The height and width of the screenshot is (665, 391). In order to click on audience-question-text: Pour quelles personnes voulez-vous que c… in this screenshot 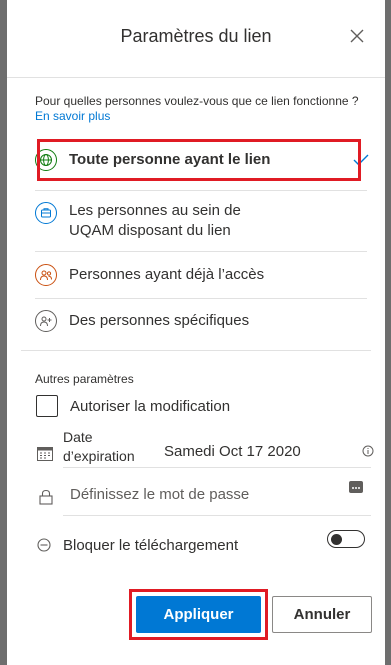, I will do `click(197, 101)`.